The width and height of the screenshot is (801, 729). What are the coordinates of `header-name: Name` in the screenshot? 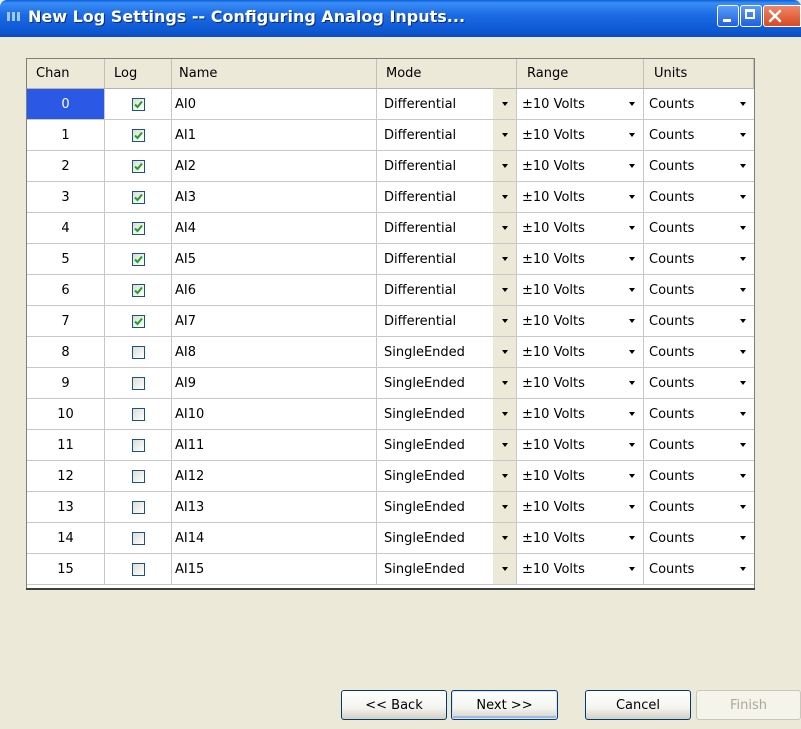 It's located at (274, 73).